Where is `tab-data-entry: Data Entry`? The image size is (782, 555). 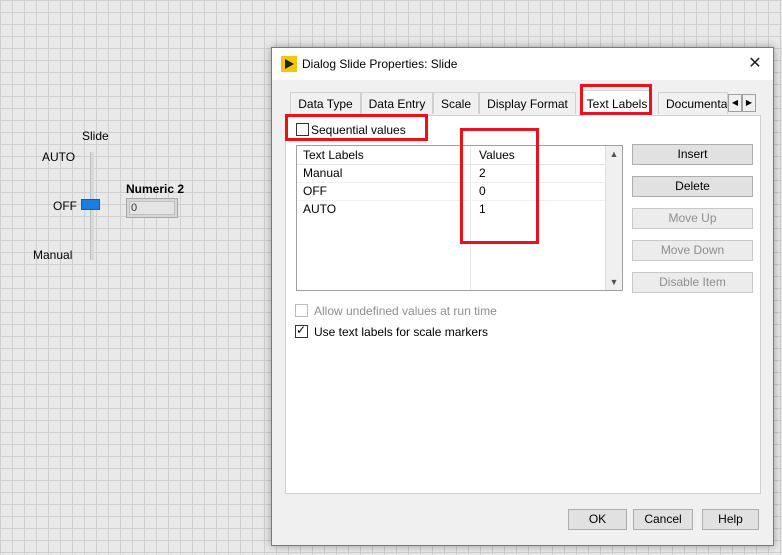
tab-data-entry: Data Entry is located at coordinates (397, 103).